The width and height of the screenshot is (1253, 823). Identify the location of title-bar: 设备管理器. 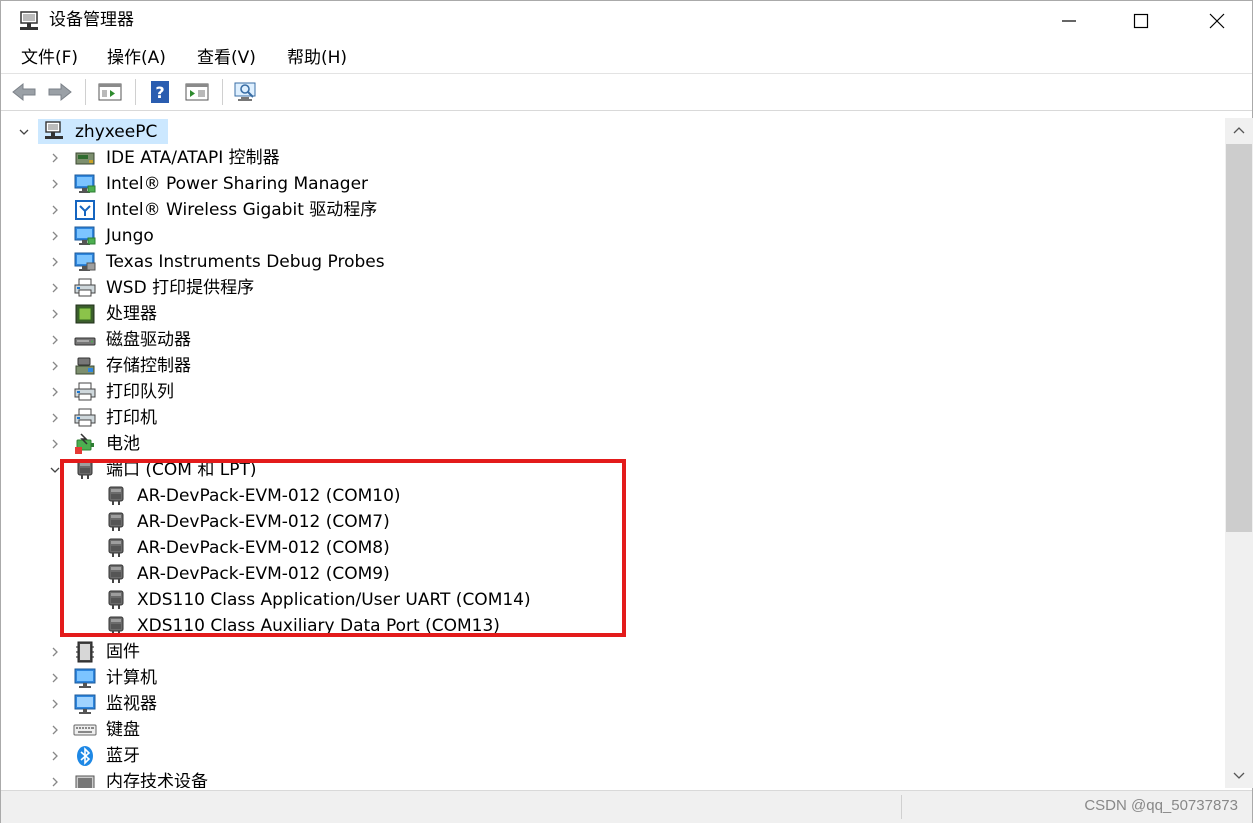
(626, 21).